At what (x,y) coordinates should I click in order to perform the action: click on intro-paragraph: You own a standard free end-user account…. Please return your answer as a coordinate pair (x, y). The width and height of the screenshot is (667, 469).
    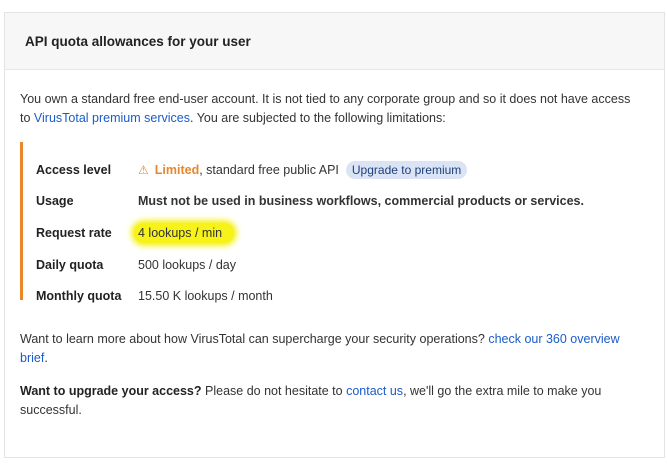
    Looking at the image, I should click on (330, 109).